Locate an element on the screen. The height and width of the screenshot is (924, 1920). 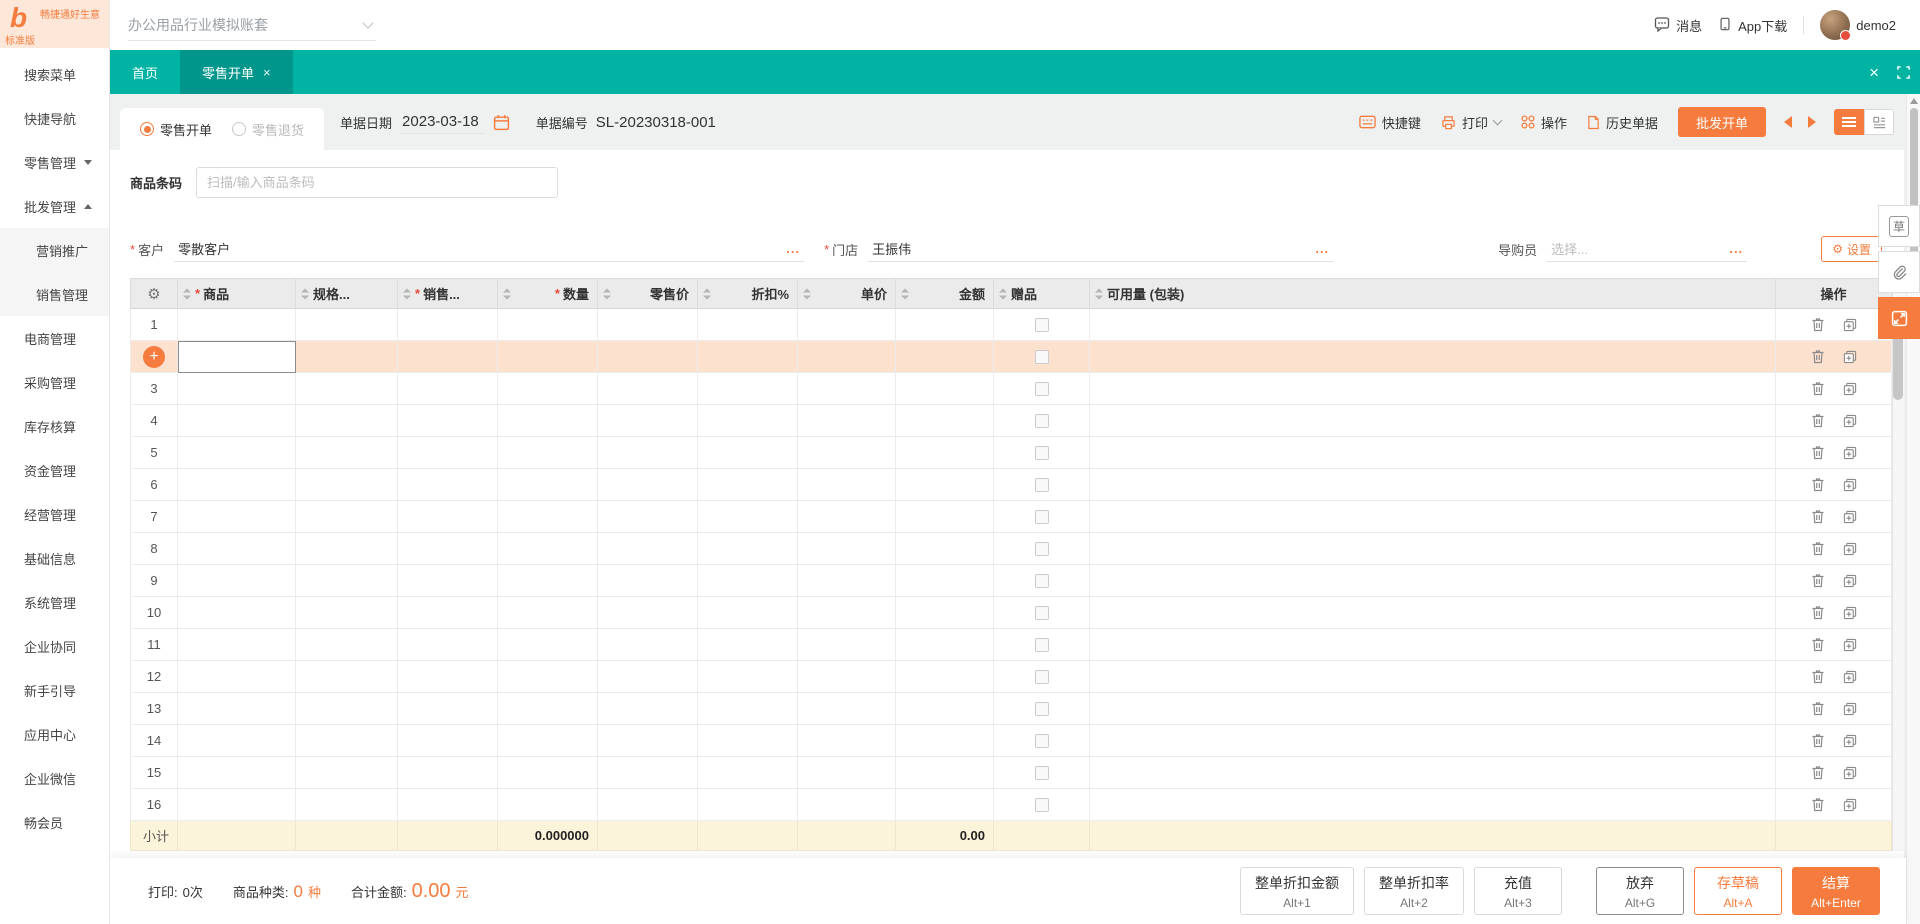
expand-button is located at coordinates (1899, 318).